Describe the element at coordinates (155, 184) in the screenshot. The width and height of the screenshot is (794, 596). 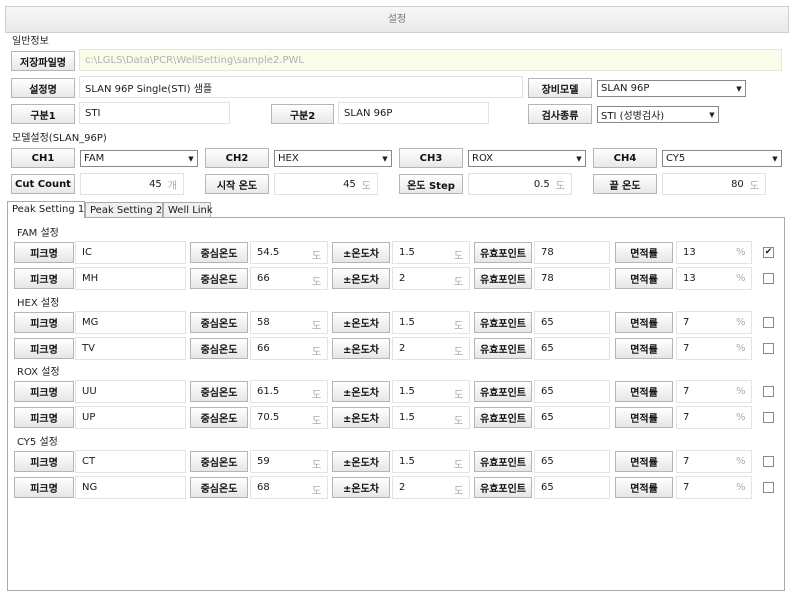
I see `cut-count-value: 45` at that location.